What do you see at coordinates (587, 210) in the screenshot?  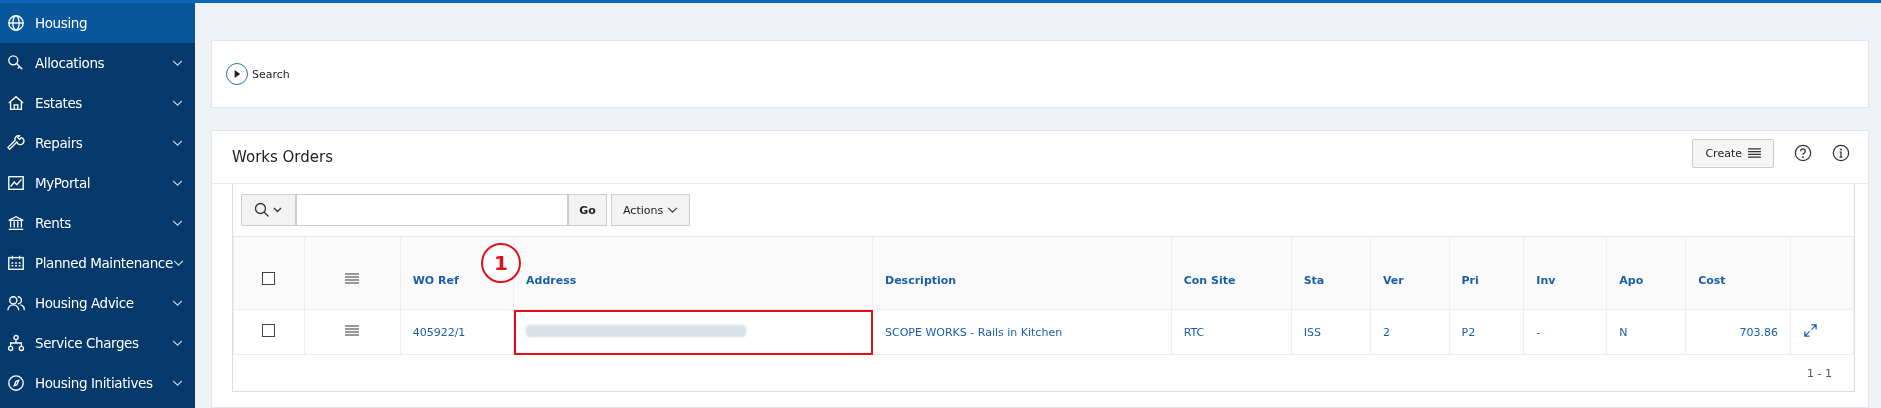 I see `go-button: Go` at bounding box center [587, 210].